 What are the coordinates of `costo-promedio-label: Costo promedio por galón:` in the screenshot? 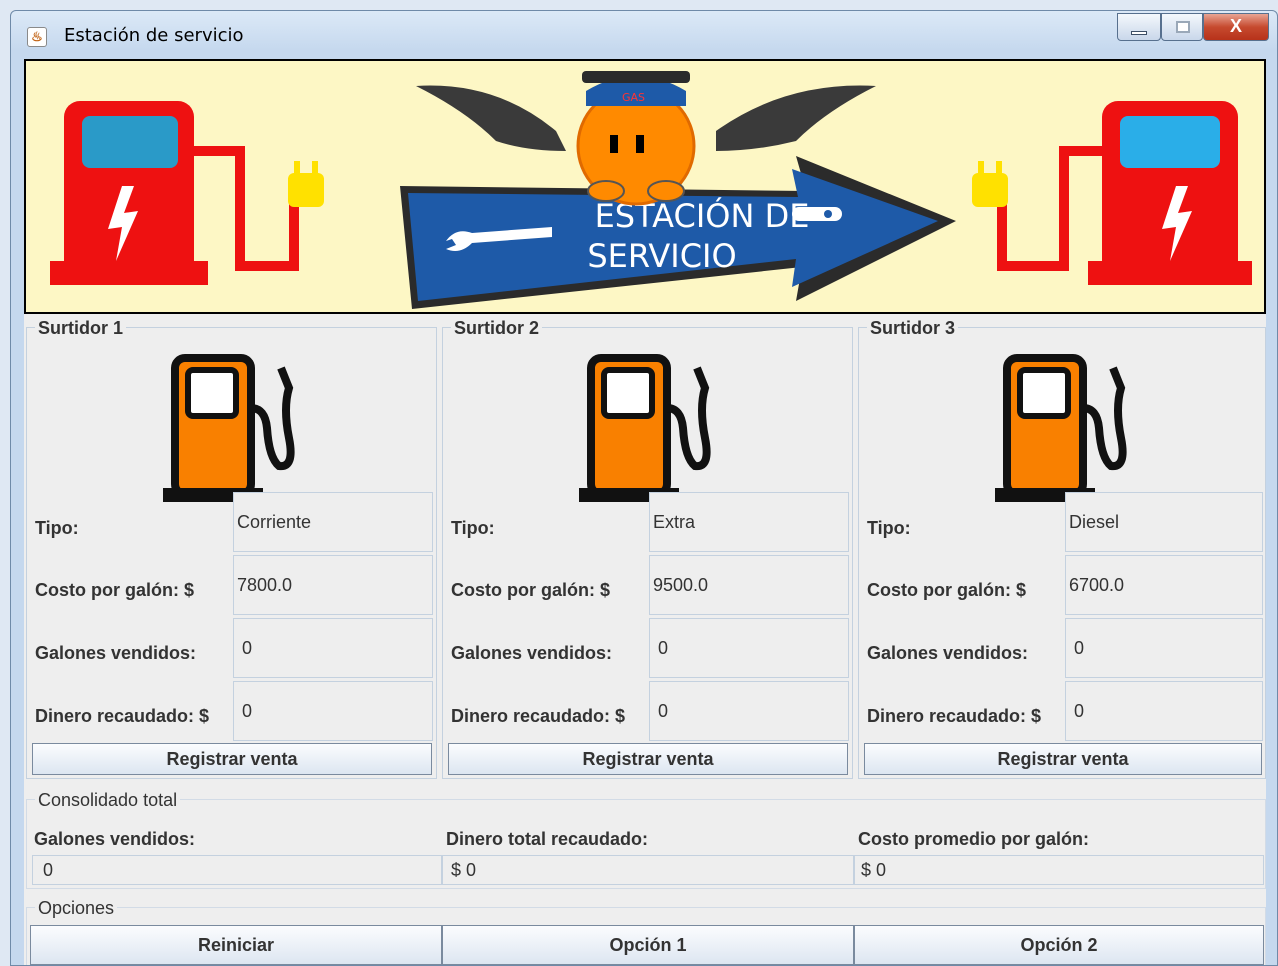 It's located at (973, 839).